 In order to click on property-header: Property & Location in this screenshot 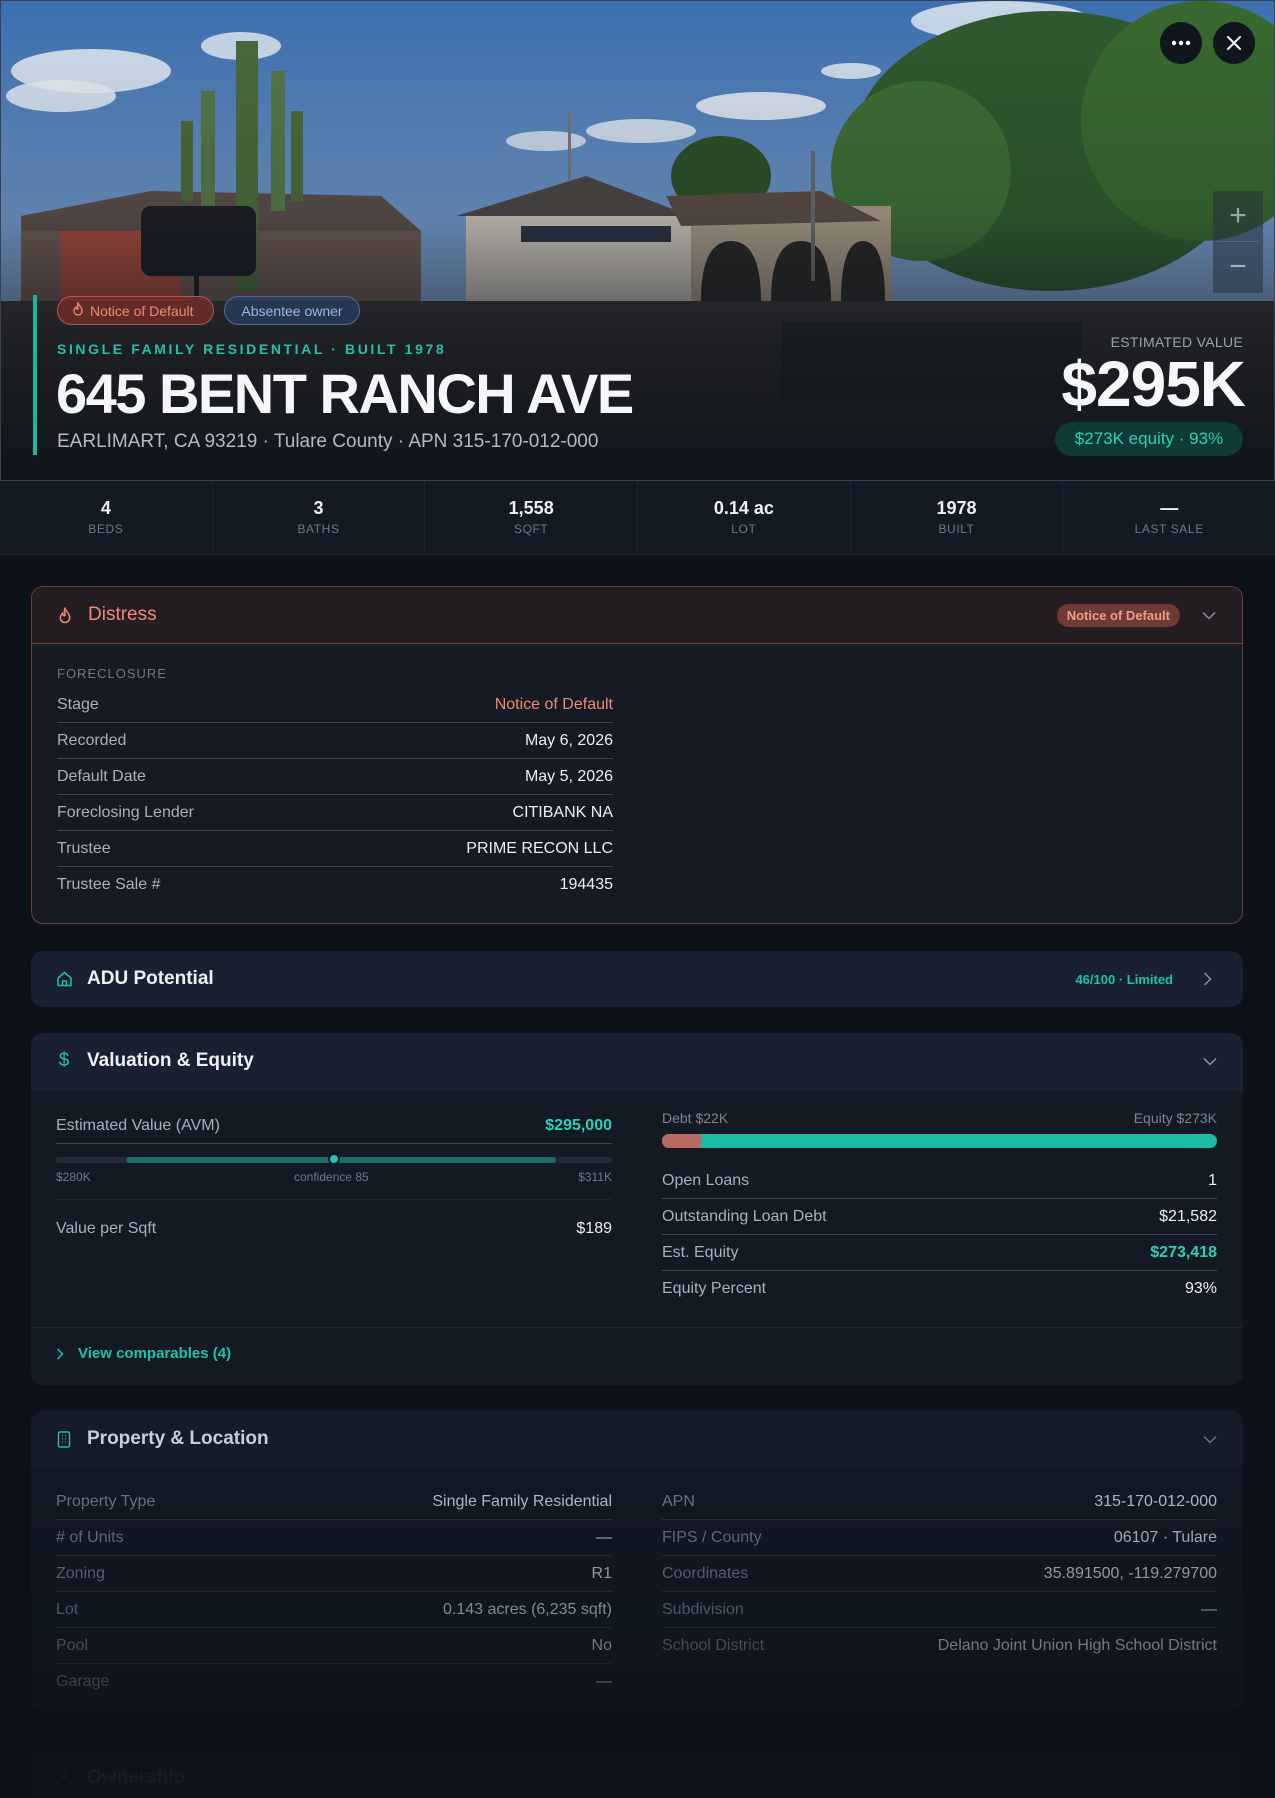, I will do `click(637, 1439)`.